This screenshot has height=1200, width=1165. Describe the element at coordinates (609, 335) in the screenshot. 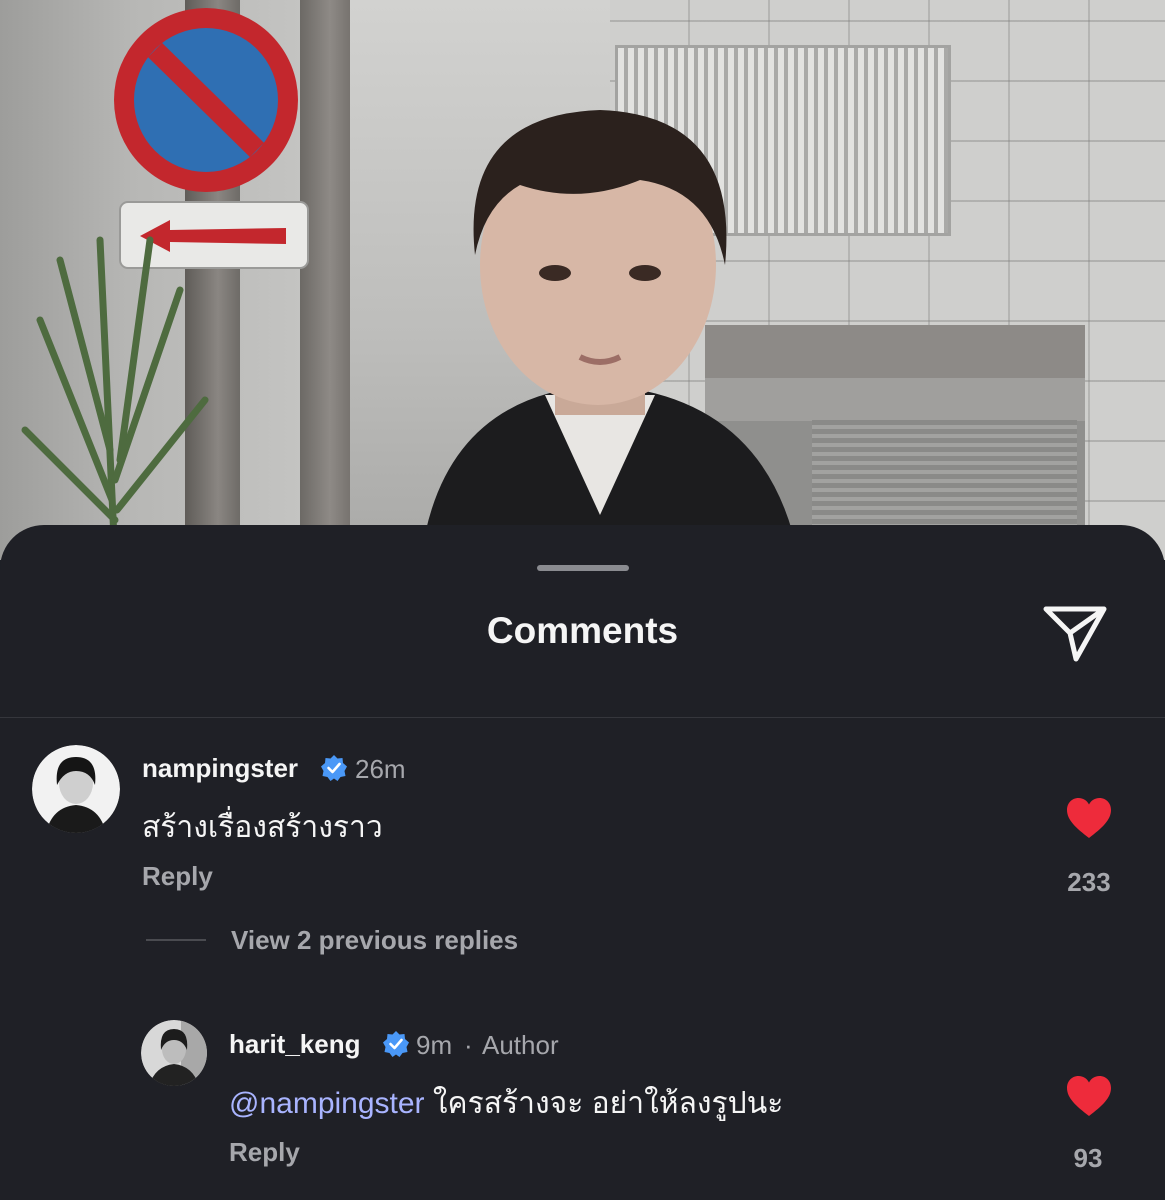

I see `person-figure` at that location.